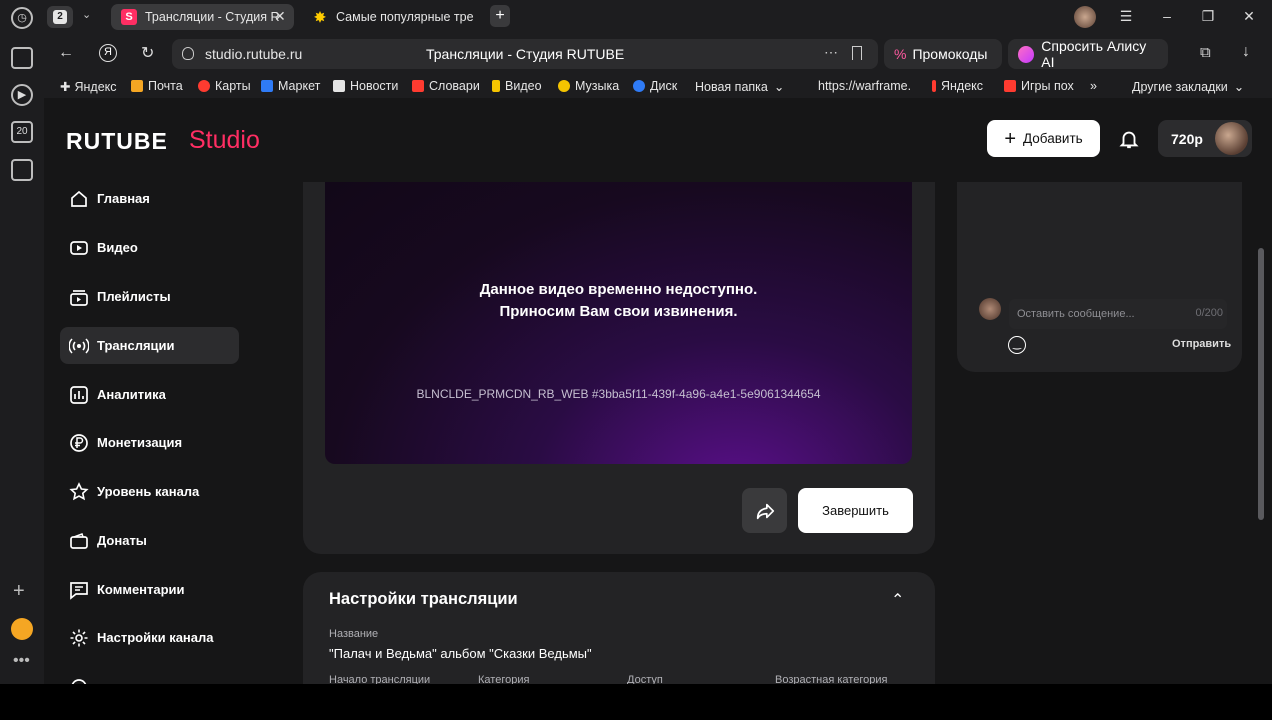  Describe the element at coordinates (290, 86) in the screenshot. I see `bookmark-item: Маркет` at that location.